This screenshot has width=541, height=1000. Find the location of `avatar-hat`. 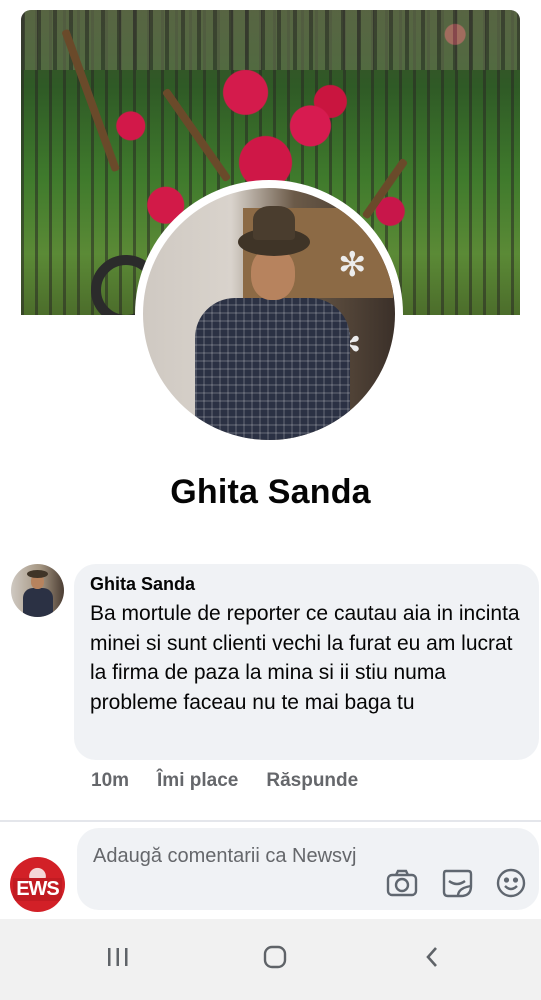

avatar-hat is located at coordinates (37, 574).